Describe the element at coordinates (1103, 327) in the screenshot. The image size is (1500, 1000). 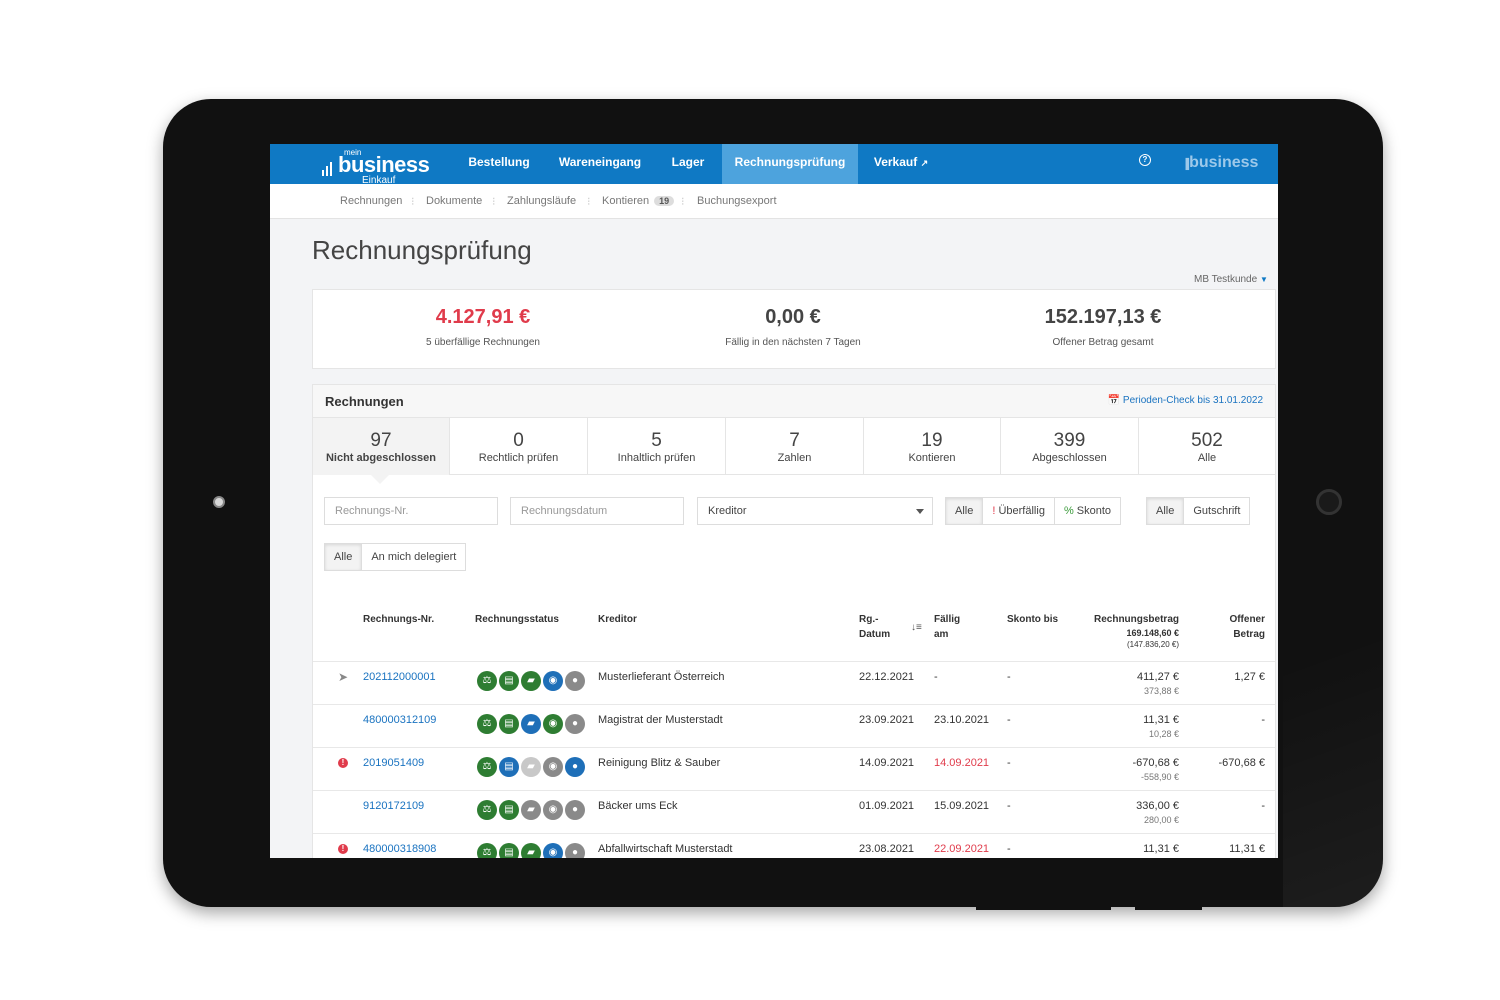
I see `kpi-open-total: 152.197,13 € Offener Betrag gesamt` at that location.